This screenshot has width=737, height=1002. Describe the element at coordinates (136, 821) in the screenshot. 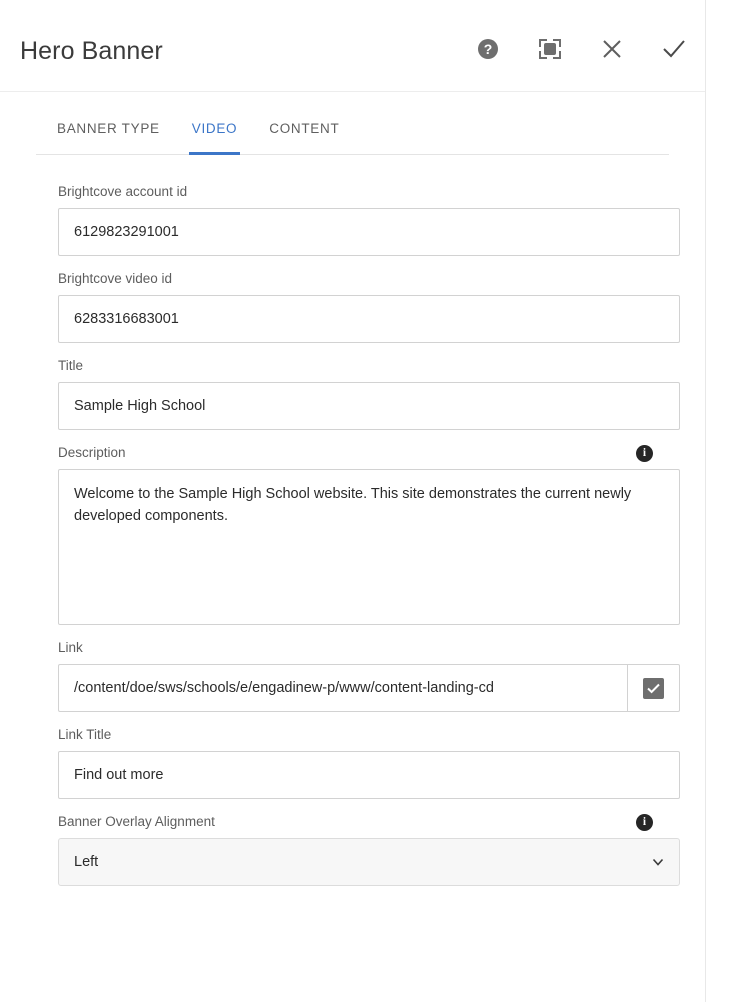

I see `banner-overlay-alignment-label: Banner Overlay Alignment` at that location.